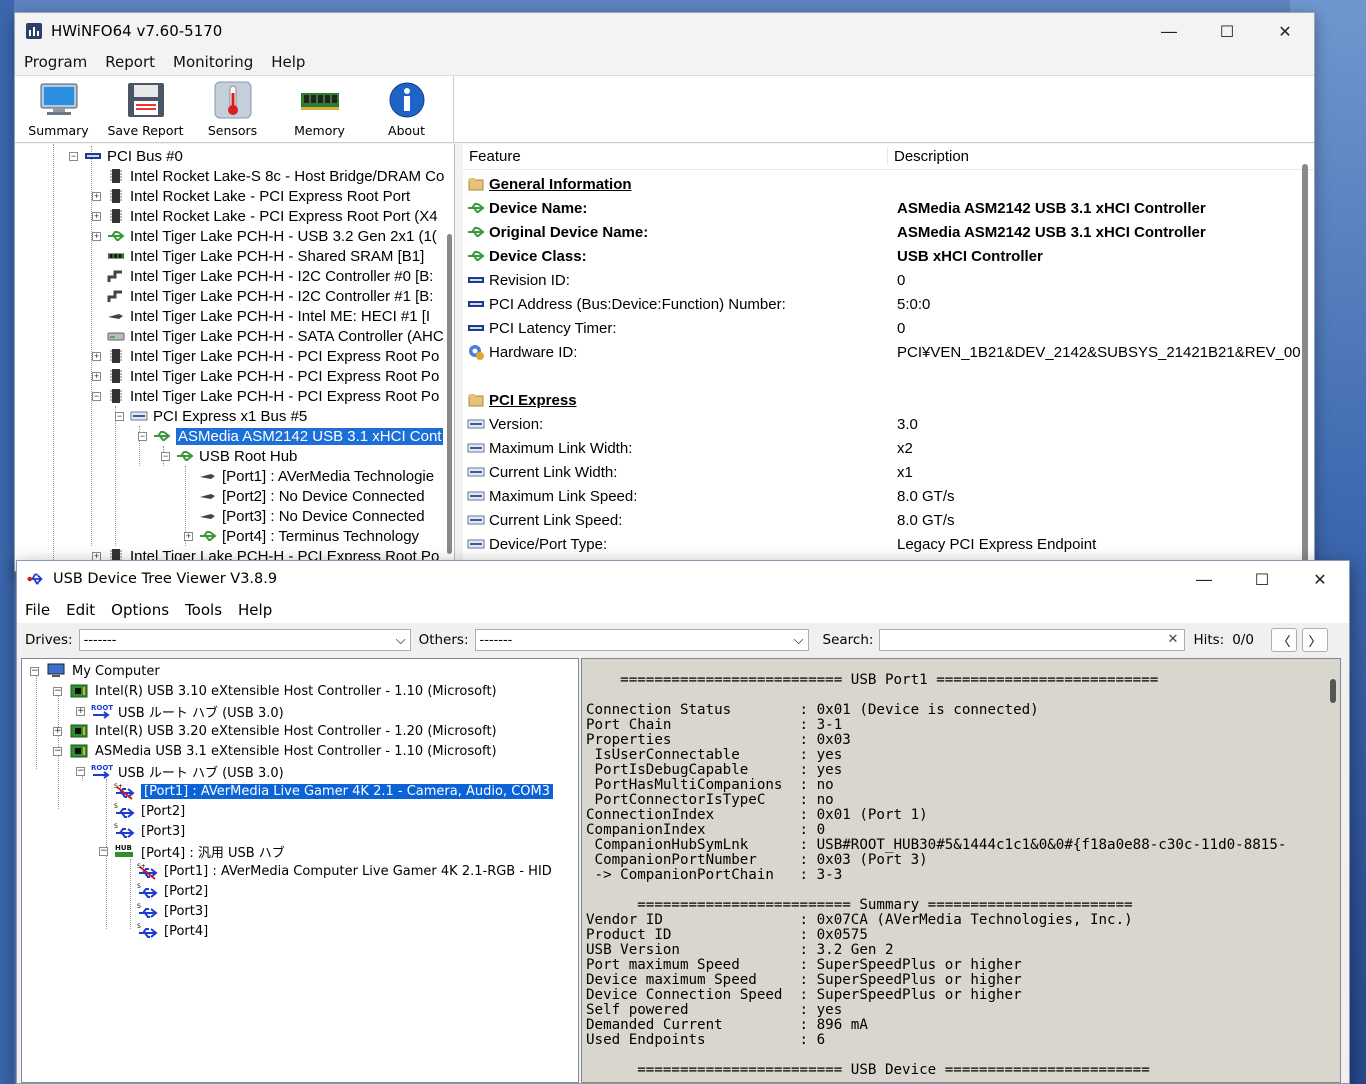 This screenshot has height=1084, width=1366. I want to click on detail-row: Current Link Width: x1, so click(890, 472).